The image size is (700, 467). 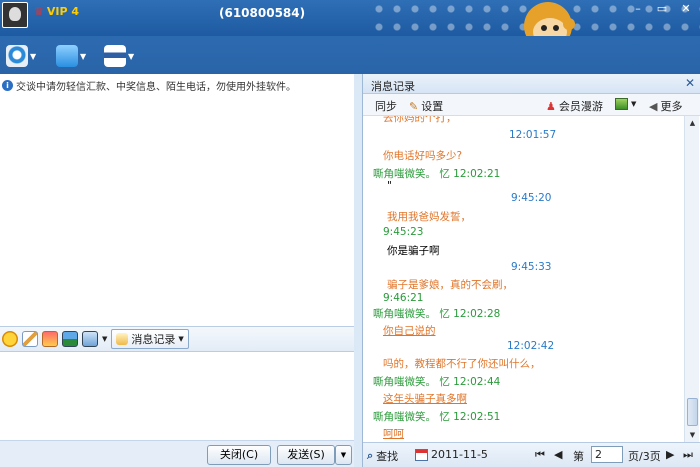 I want to click on close-icon: ✕, so click(x=690, y=83).